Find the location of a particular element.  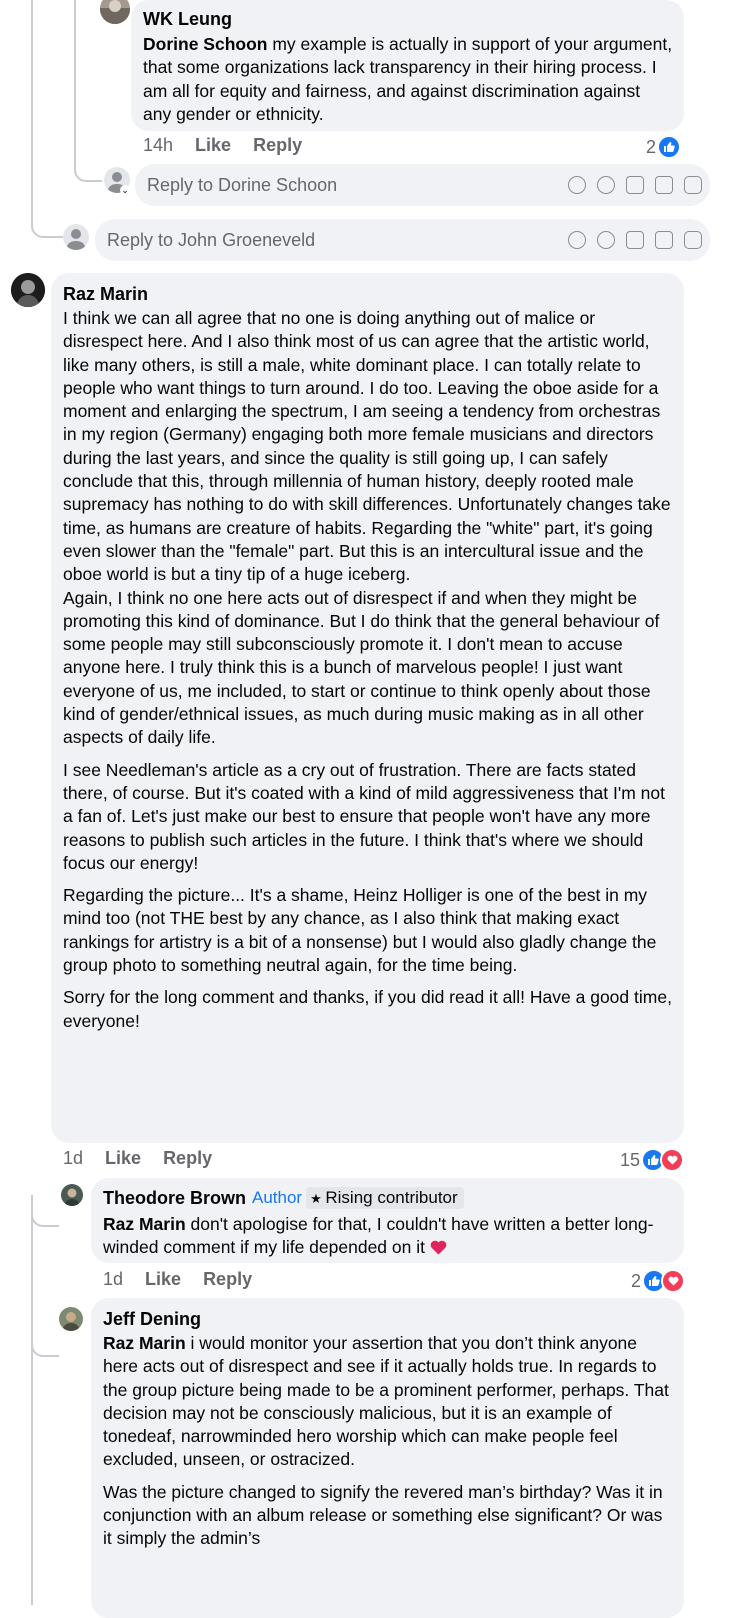

thread-elbow-dorine-reply is located at coordinates (88, 170).